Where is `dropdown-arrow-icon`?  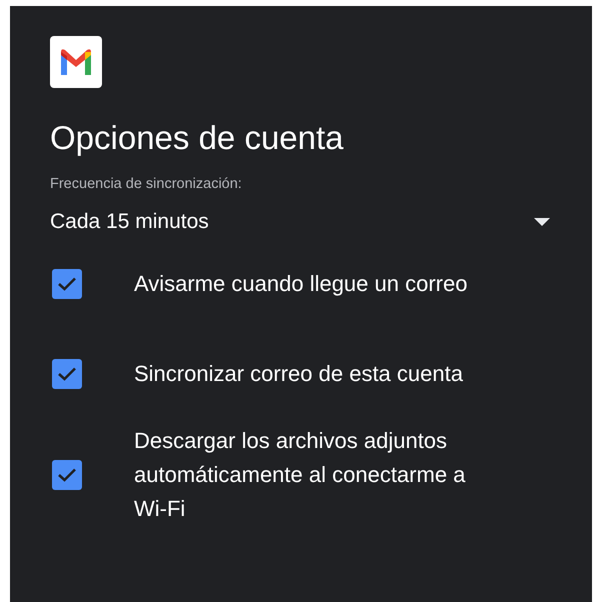 dropdown-arrow-icon is located at coordinates (542, 222).